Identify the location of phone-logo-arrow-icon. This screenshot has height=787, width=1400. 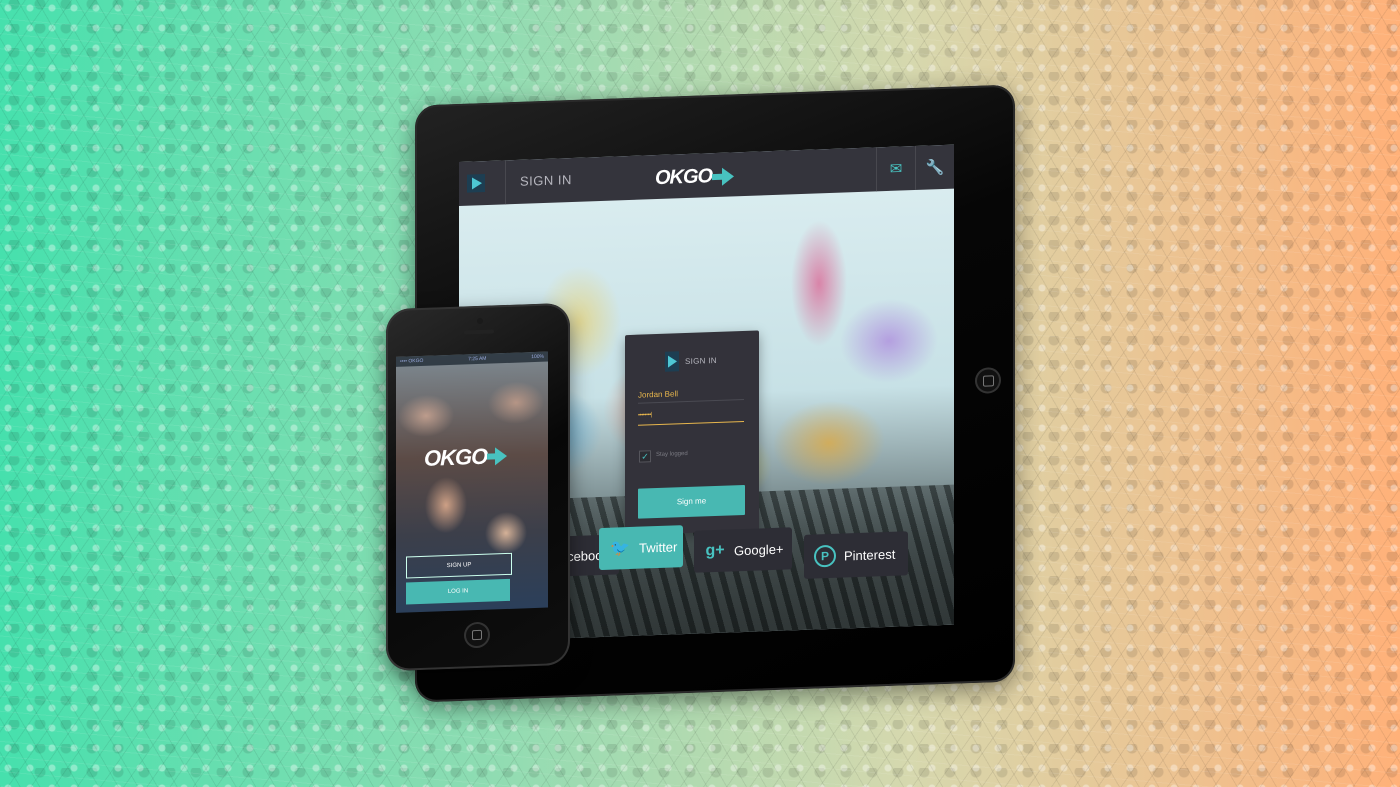
(501, 456).